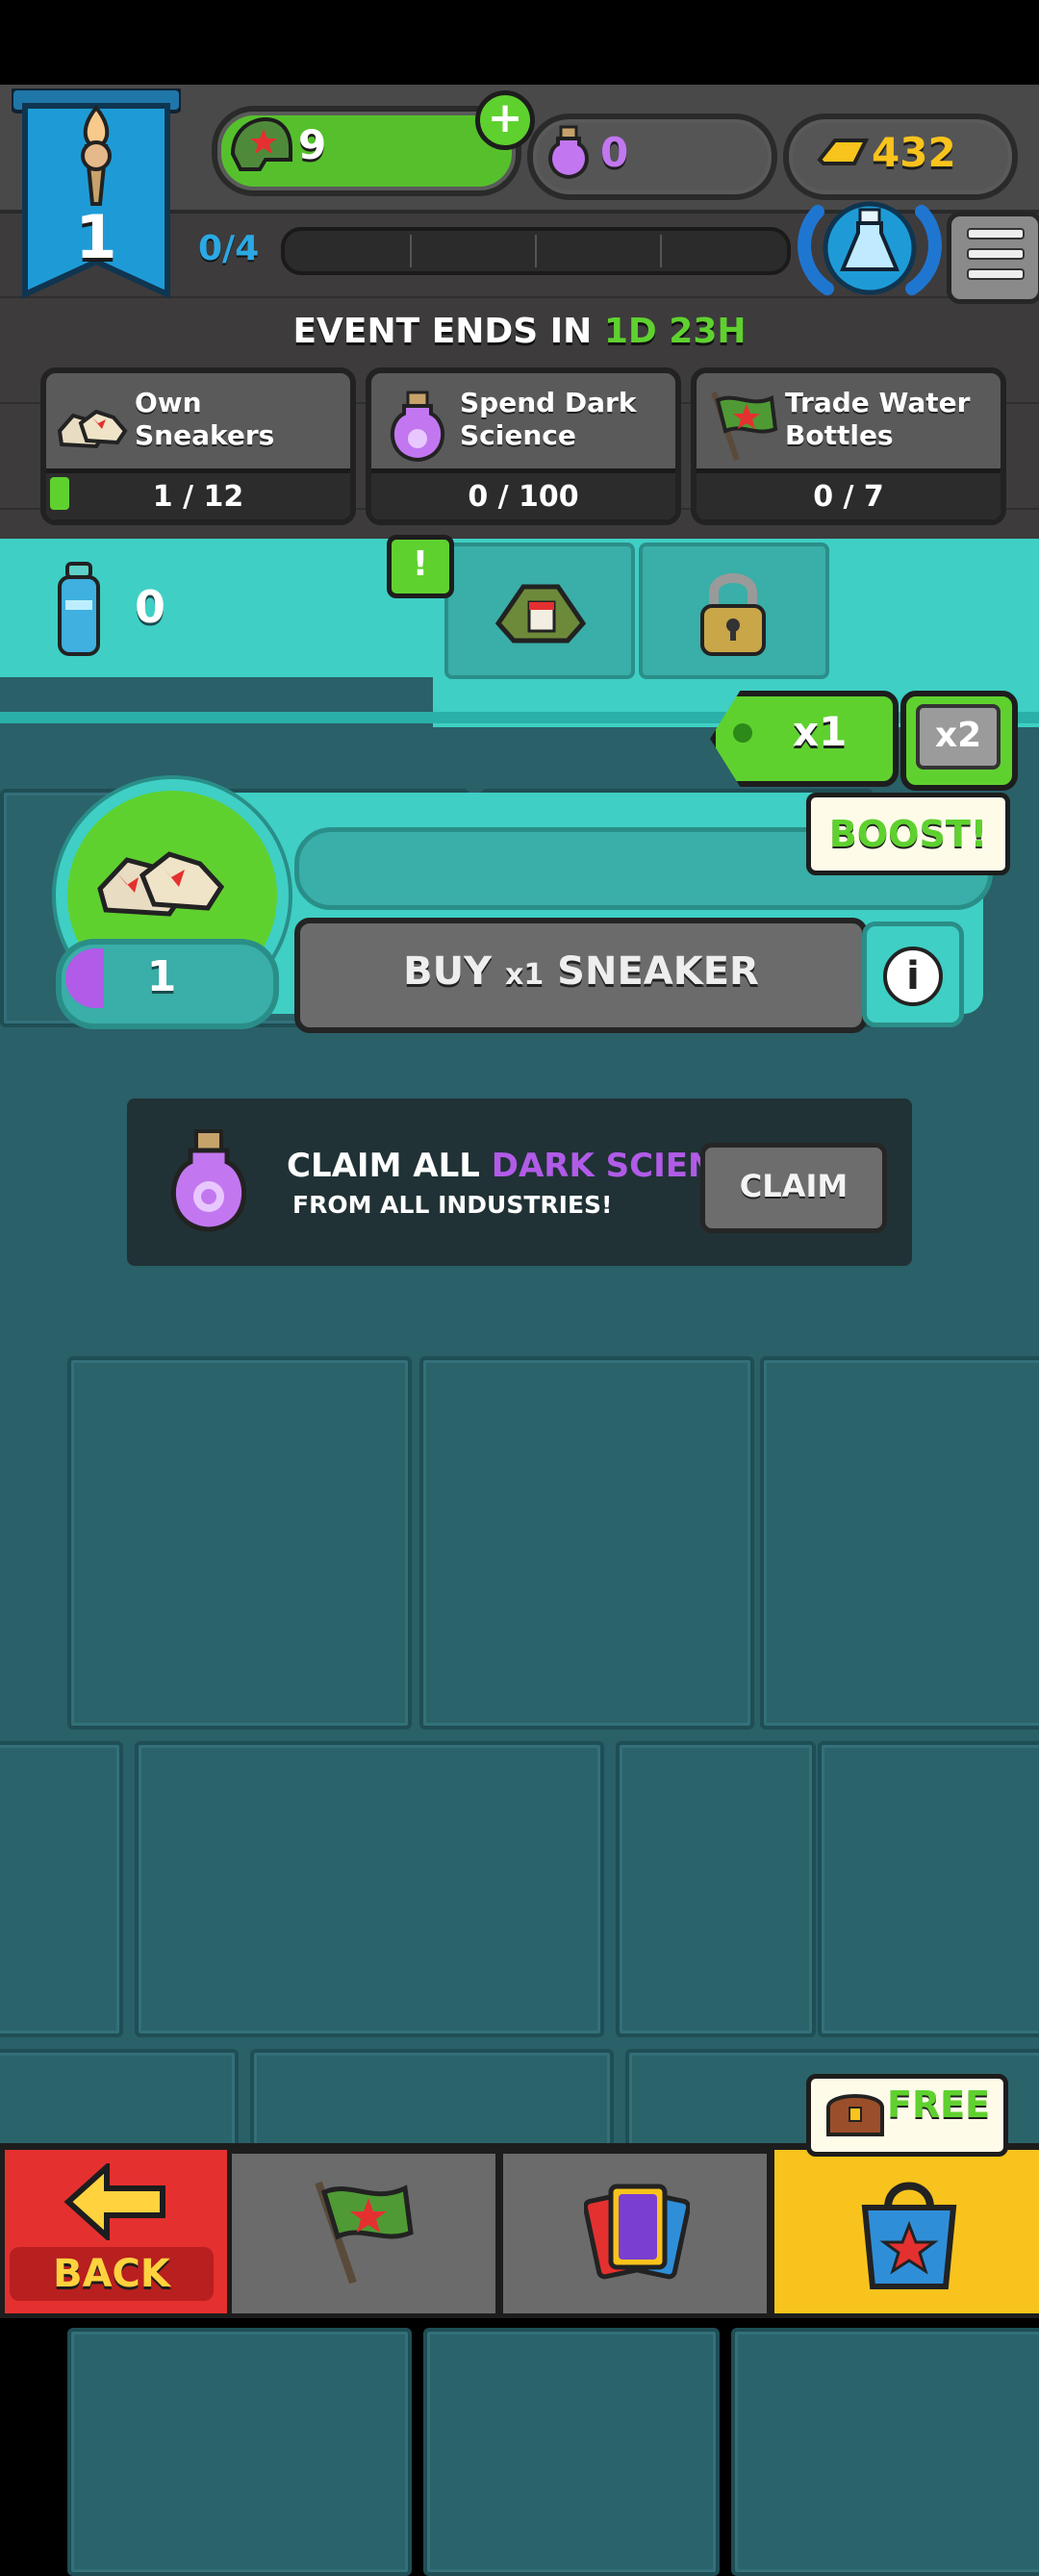 The width and height of the screenshot is (1039, 2576). What do you see at coordinates (525, 975) in the screenshot?
I see `buy-label-multiplier: x1` at bounding box center [525, 975].